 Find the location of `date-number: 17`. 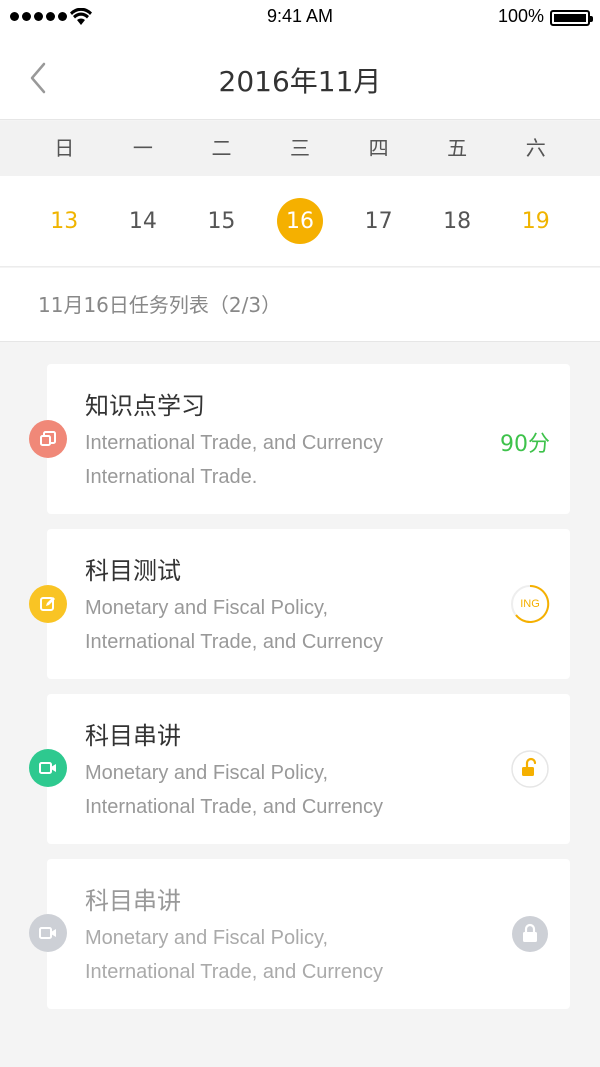

date-number: 17 is located at coordinates (378, 221).